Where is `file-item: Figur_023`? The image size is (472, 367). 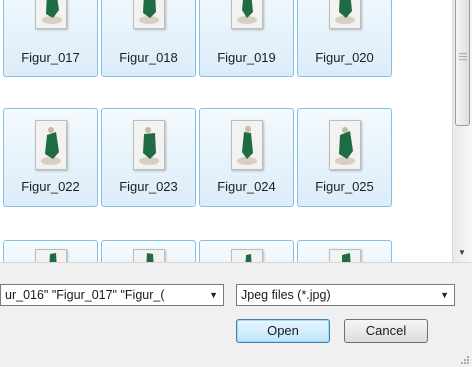 file-item: Figur_023 is located at coordinates (148, 157).